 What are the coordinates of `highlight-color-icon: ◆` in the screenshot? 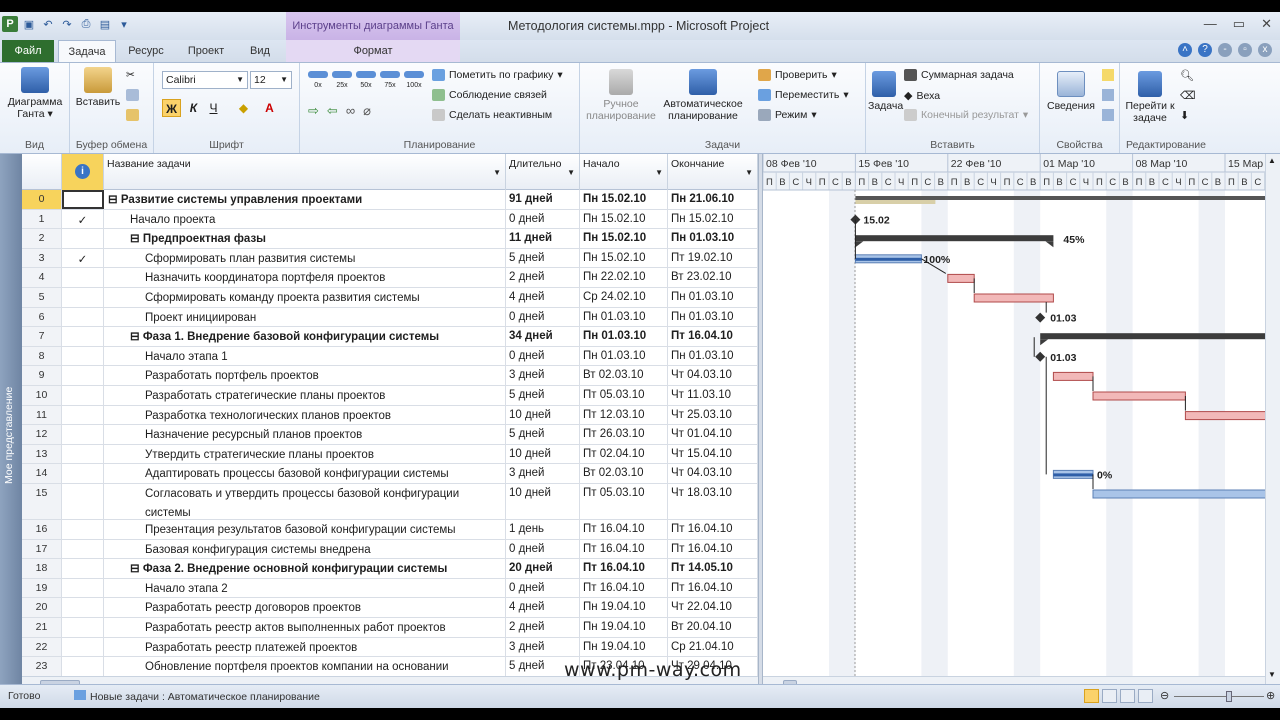 It's located at (243, 108).